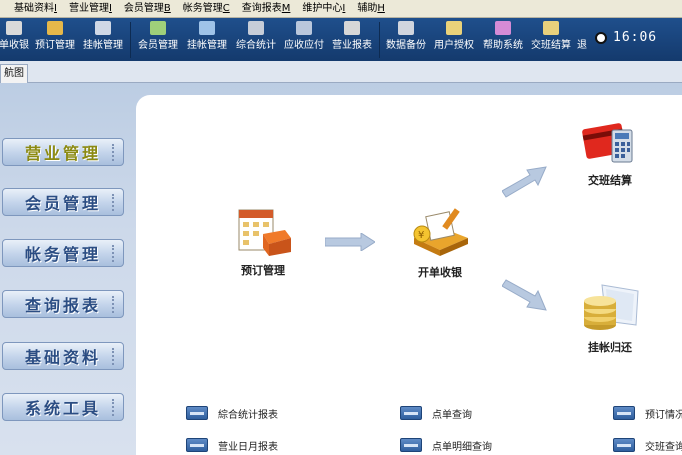 Image resolution: width=682 pixels, height=455 pixels. Describe the element at coordinates (304, 28) in the screenshot. I see `receivable-icon` at that location.